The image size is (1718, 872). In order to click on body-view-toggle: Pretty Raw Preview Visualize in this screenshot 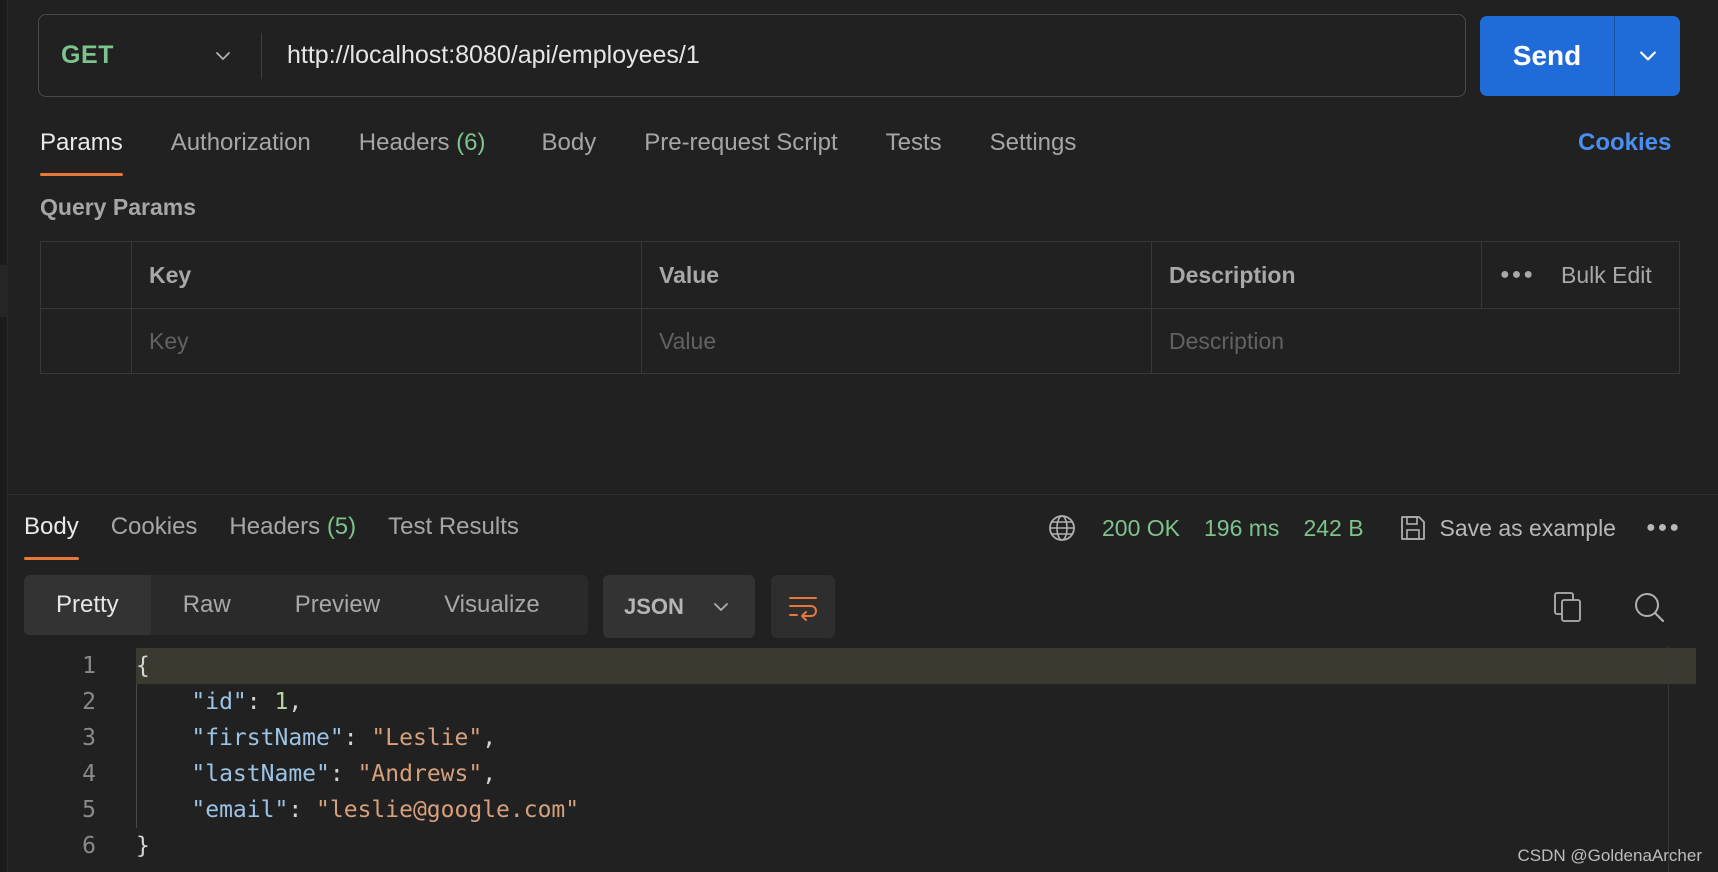, I will do `click(306, 605)`.